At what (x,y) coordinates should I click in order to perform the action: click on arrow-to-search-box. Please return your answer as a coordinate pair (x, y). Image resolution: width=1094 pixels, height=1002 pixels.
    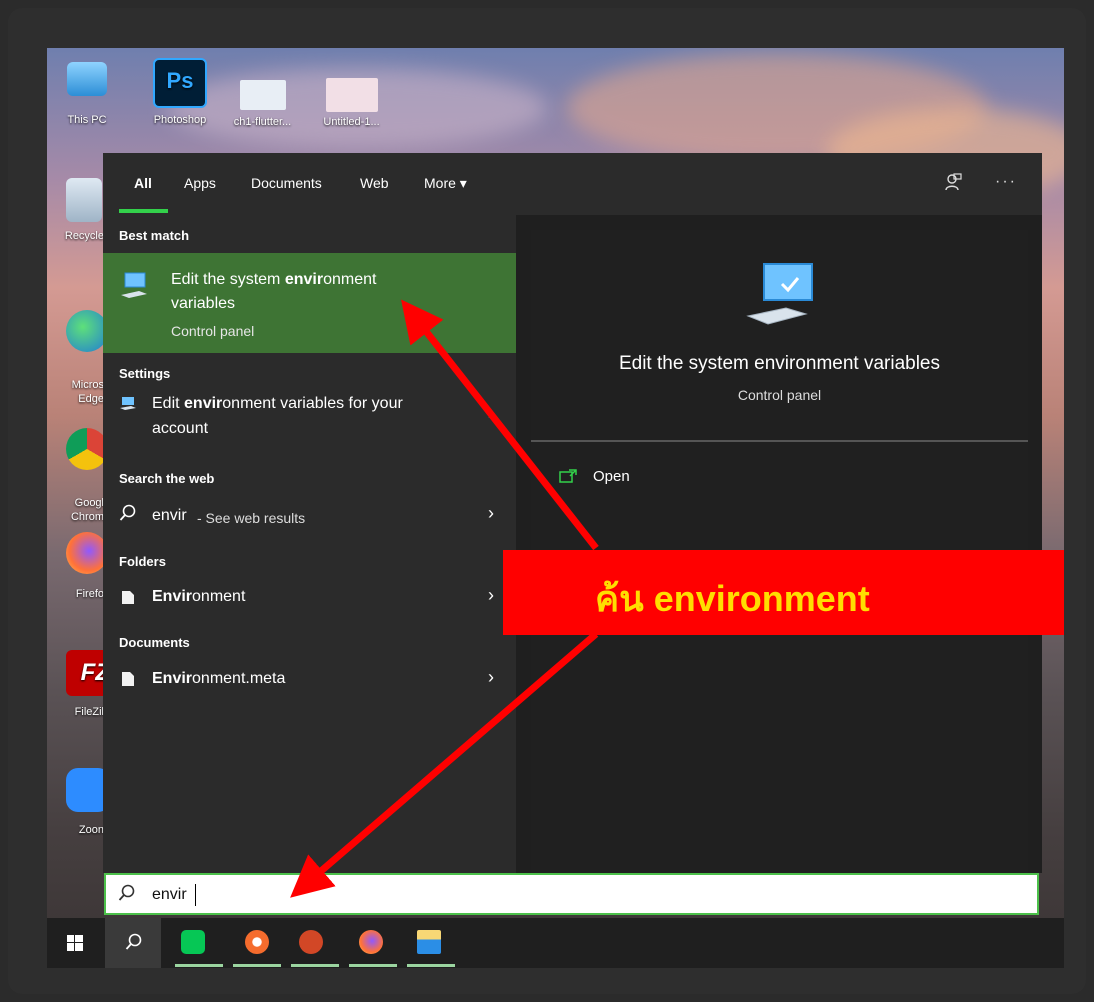
    Looking at the image, I should click on (444, 764).